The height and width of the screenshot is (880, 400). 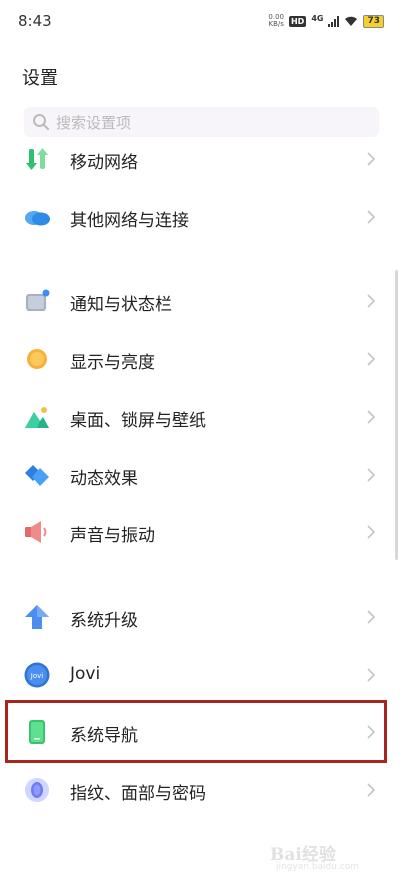 I want to click on status-bar: 8:43 0.00 KB/s HD 4G 73, so click(x=200, y=22).